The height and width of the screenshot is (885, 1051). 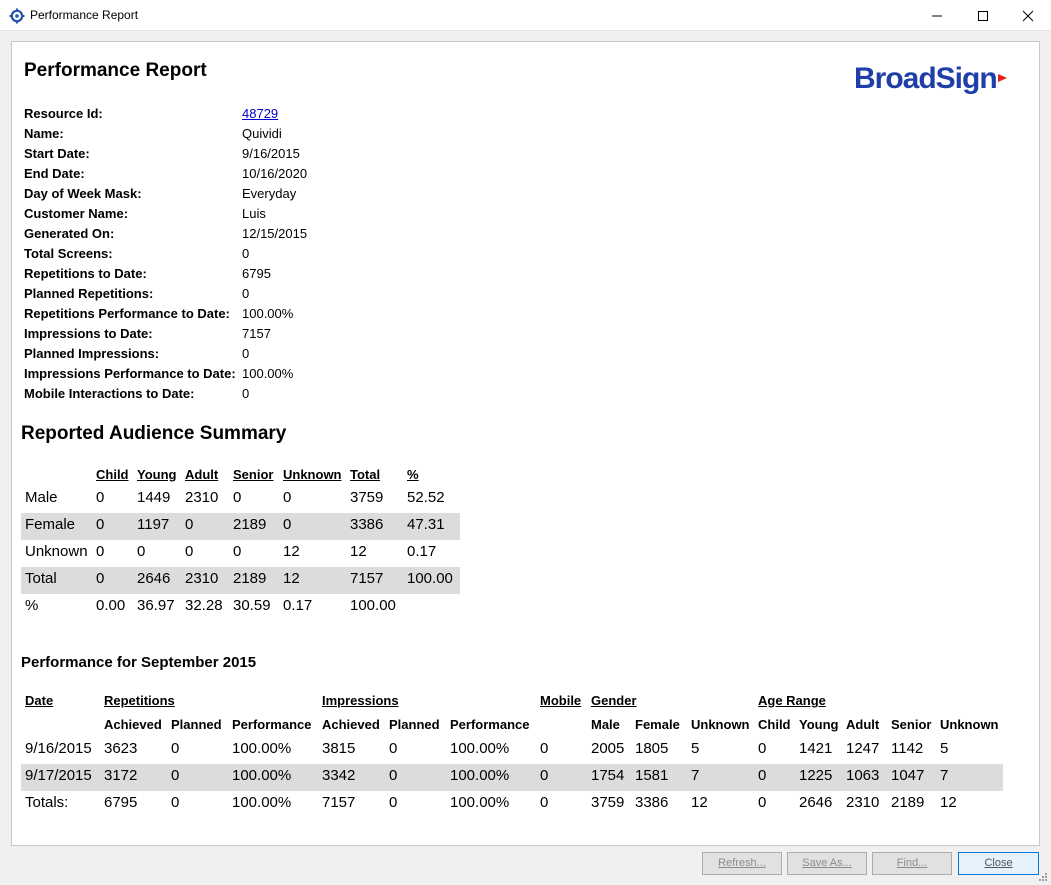 I want to click on title-bar: Performance Report, so click(x=525, y=15).